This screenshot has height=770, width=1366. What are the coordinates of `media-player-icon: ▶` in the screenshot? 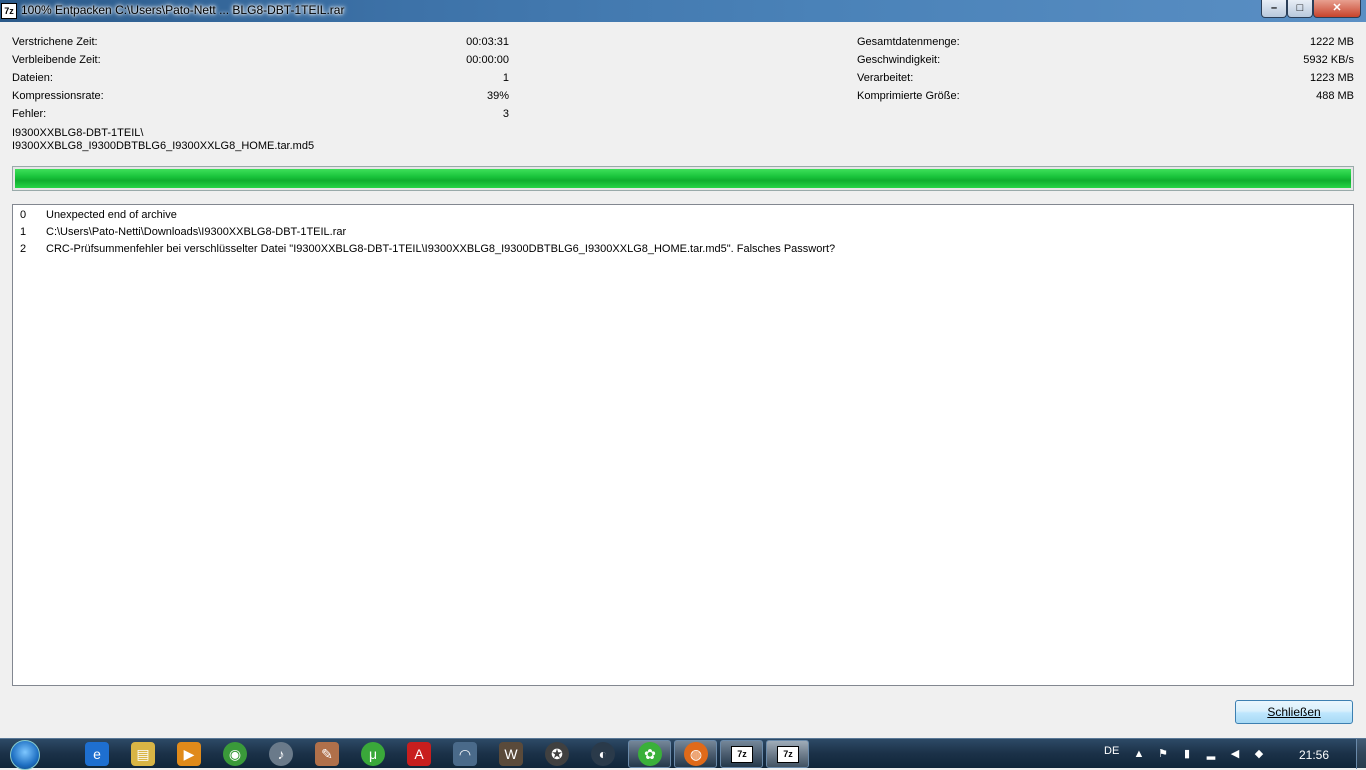 It's located at (189, 754).